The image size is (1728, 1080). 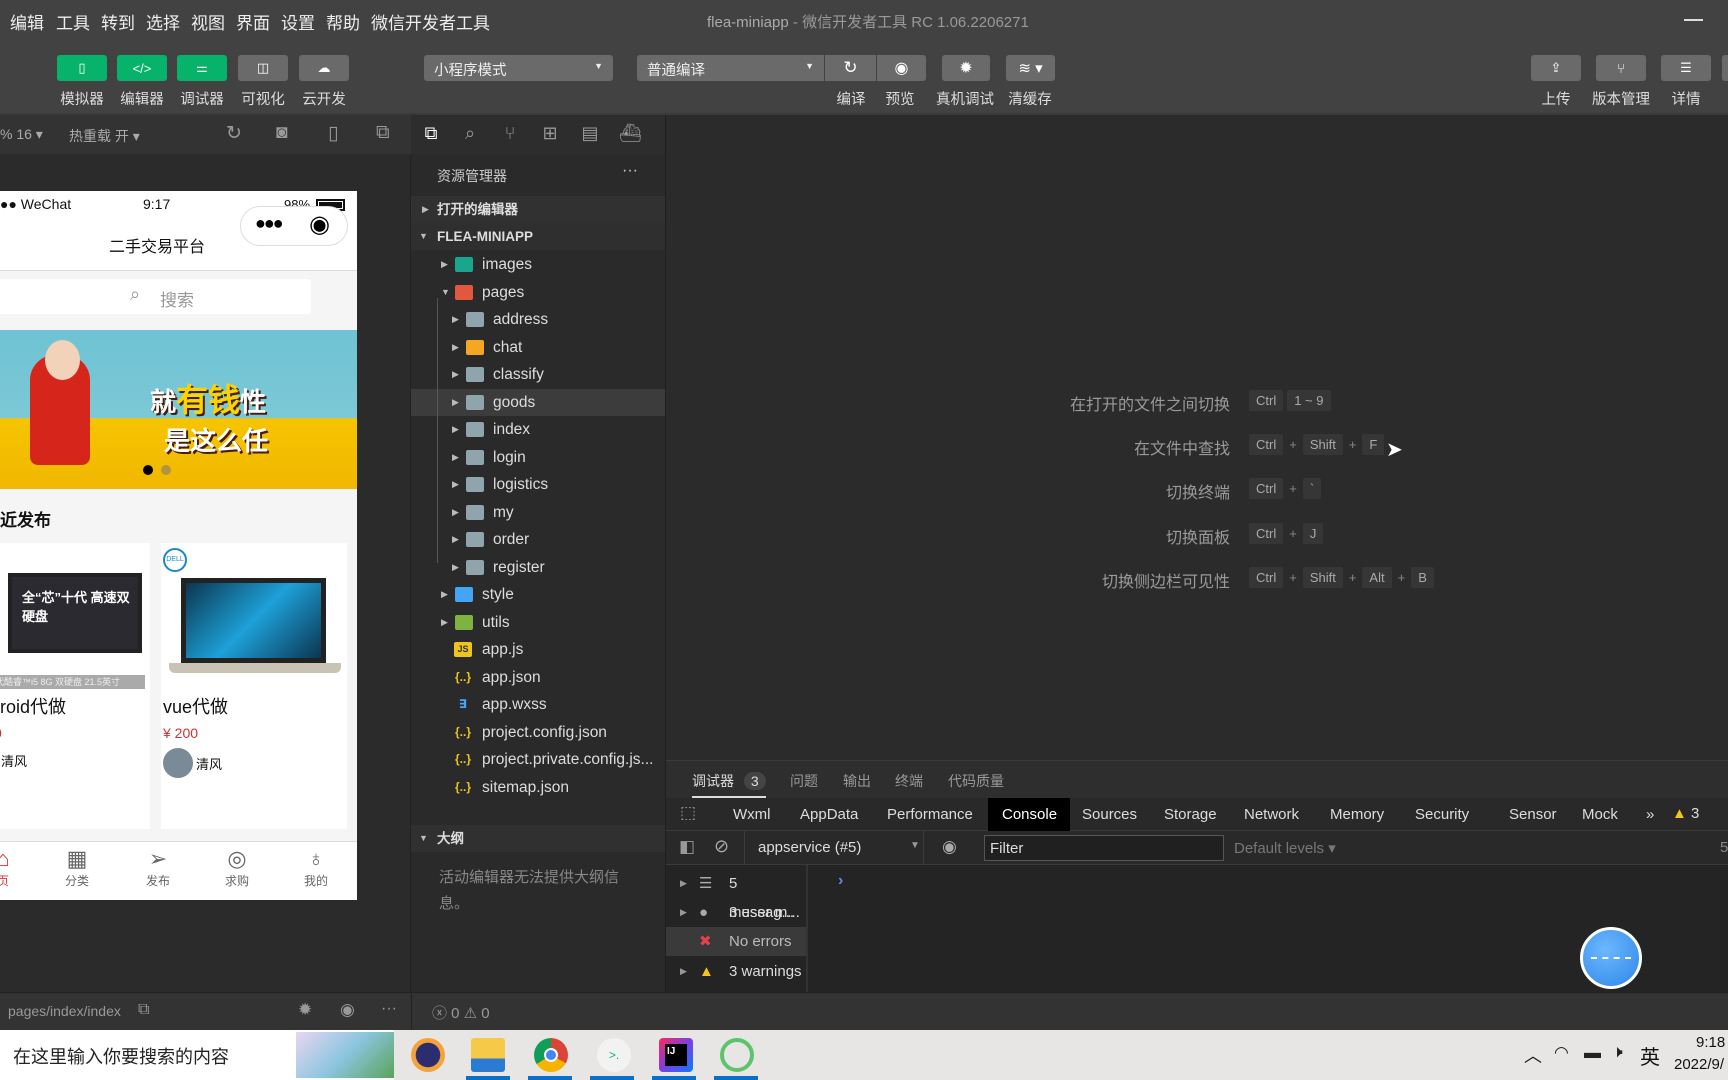 I want to click on clock-date: 2022/9/, so click(x=1699, y=1064).